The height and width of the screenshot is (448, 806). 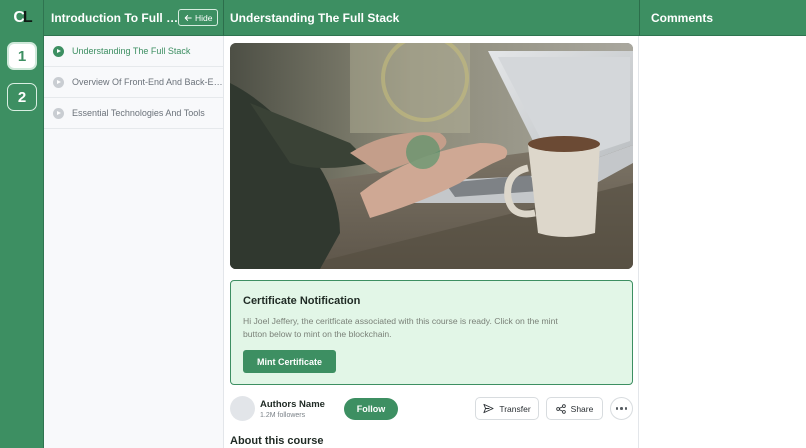 I want to click on lesson-label: Understanding The Full Stack, so click(x=131, y=51).